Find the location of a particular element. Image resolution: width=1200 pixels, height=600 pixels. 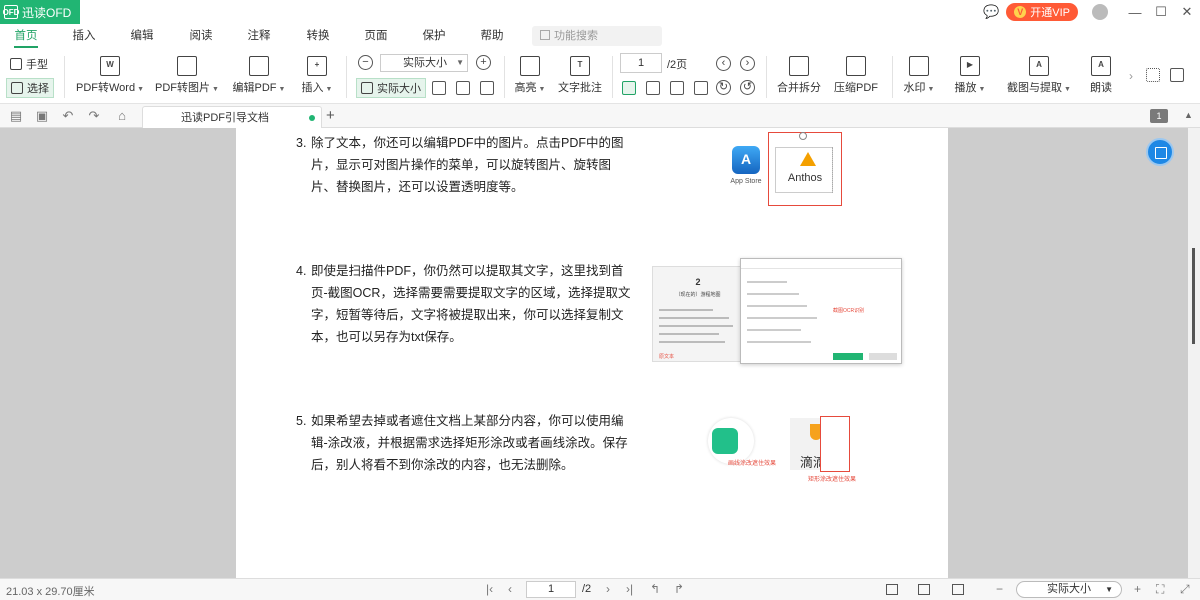

divider is located at coordinates (892, 77).